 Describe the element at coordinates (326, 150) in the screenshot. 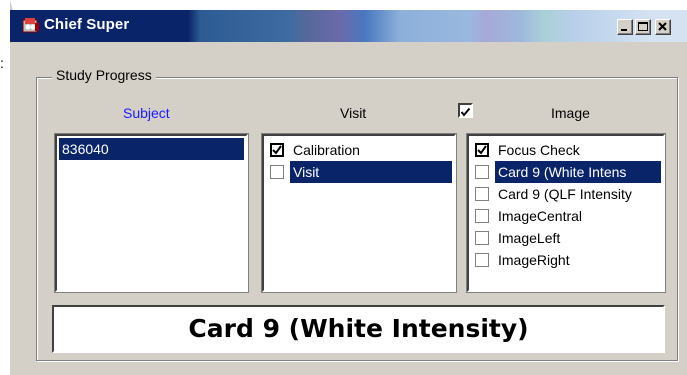

I see `list-item-label: Calibration` at that location.